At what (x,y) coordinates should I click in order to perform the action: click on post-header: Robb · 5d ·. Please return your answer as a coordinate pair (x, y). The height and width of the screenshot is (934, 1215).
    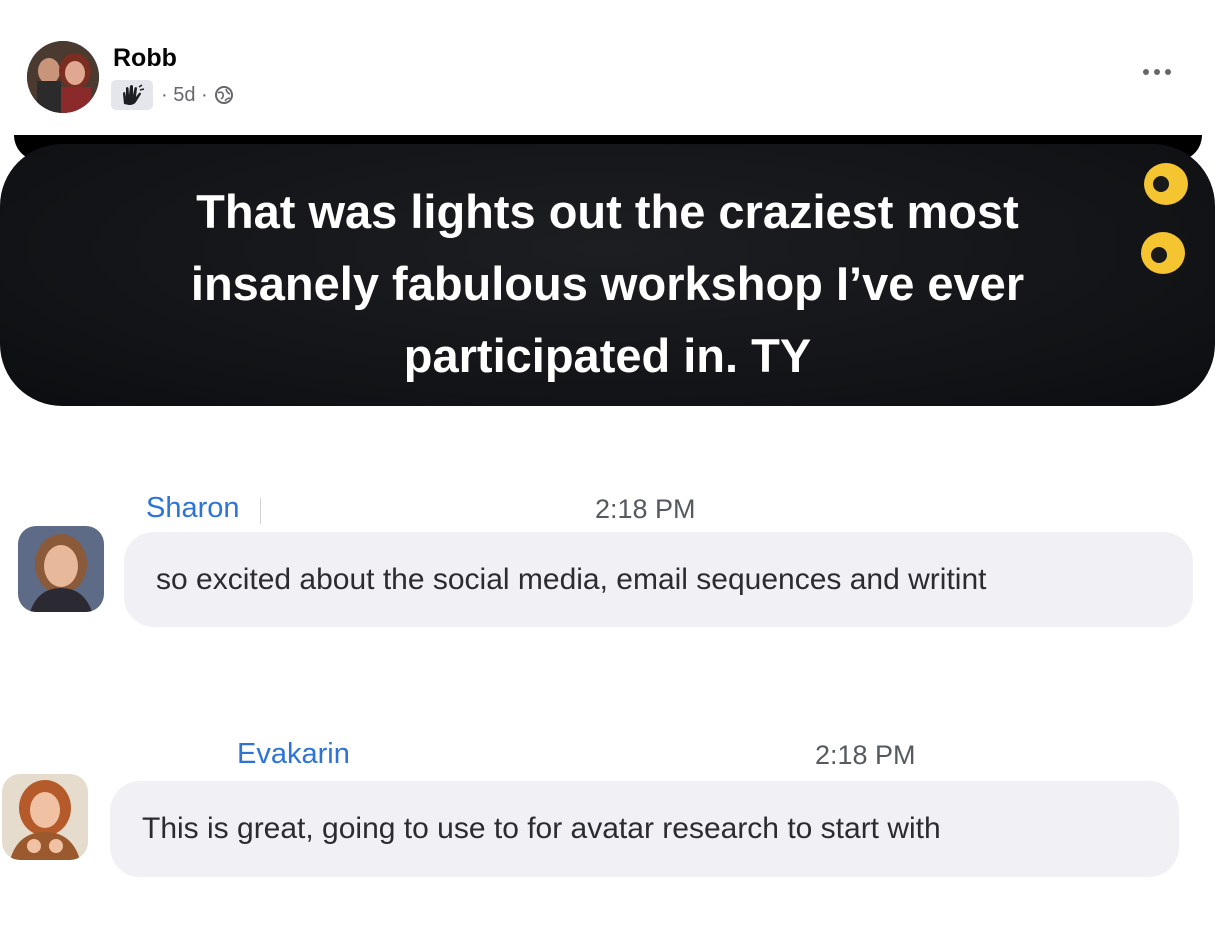
    Looking at the image, I should click on (607, 65).